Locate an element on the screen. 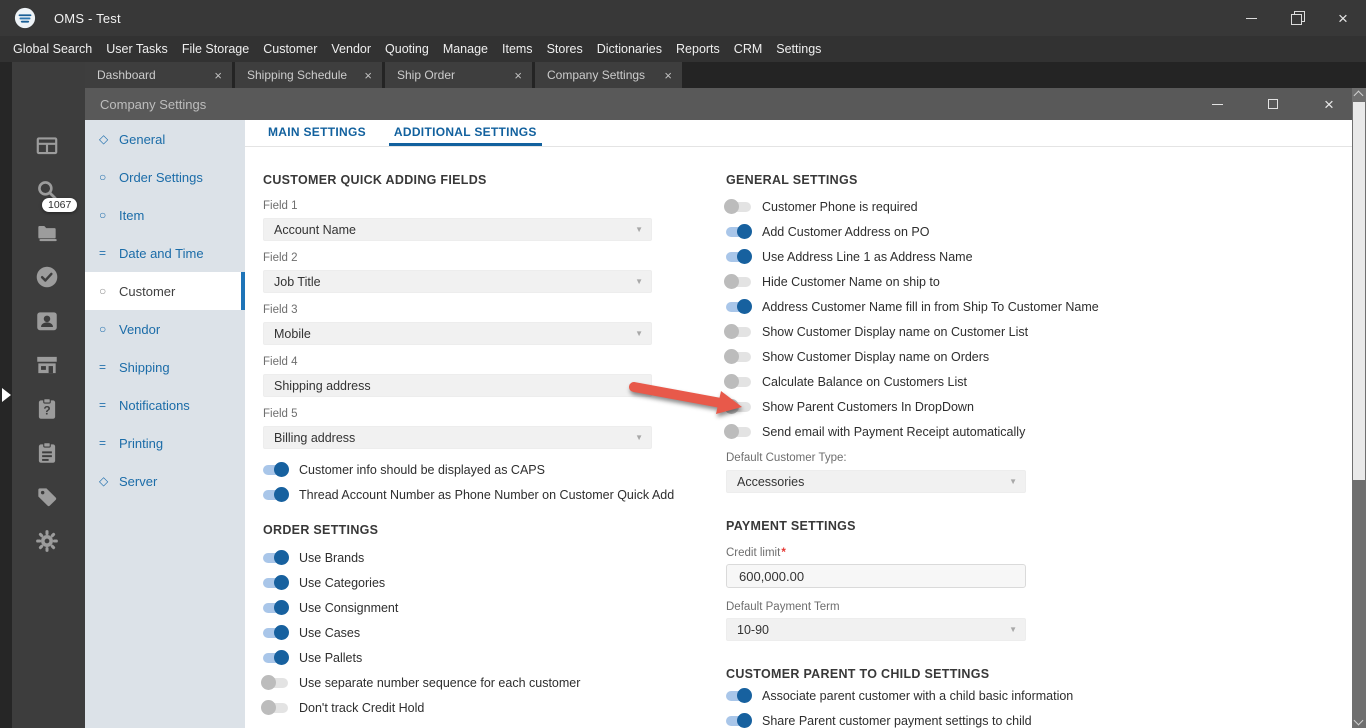 Image resolution: width=1366 pixels, height=728 pixels. default-payment-term-dropdown: 10-90 ▼ is located at coordinates (876, 629).